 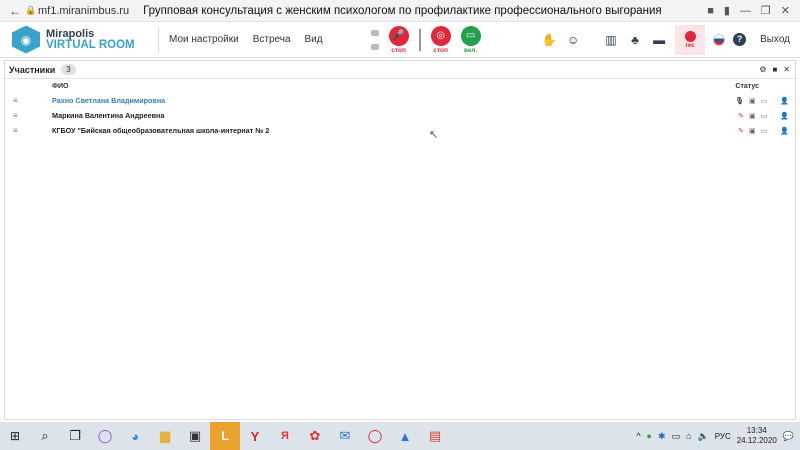 I want to click on screen-share-label: вкл., so click(x=470, y=50).